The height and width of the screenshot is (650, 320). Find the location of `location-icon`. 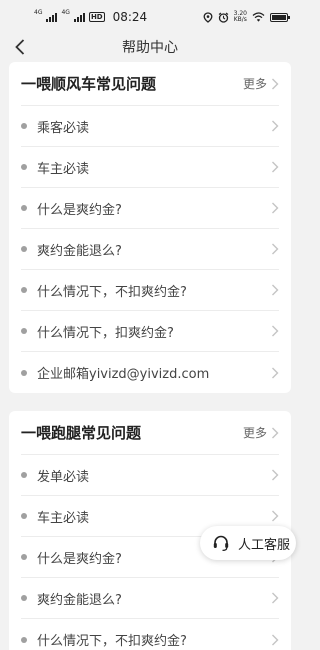

location-icon is located at coordinates (208, 17).